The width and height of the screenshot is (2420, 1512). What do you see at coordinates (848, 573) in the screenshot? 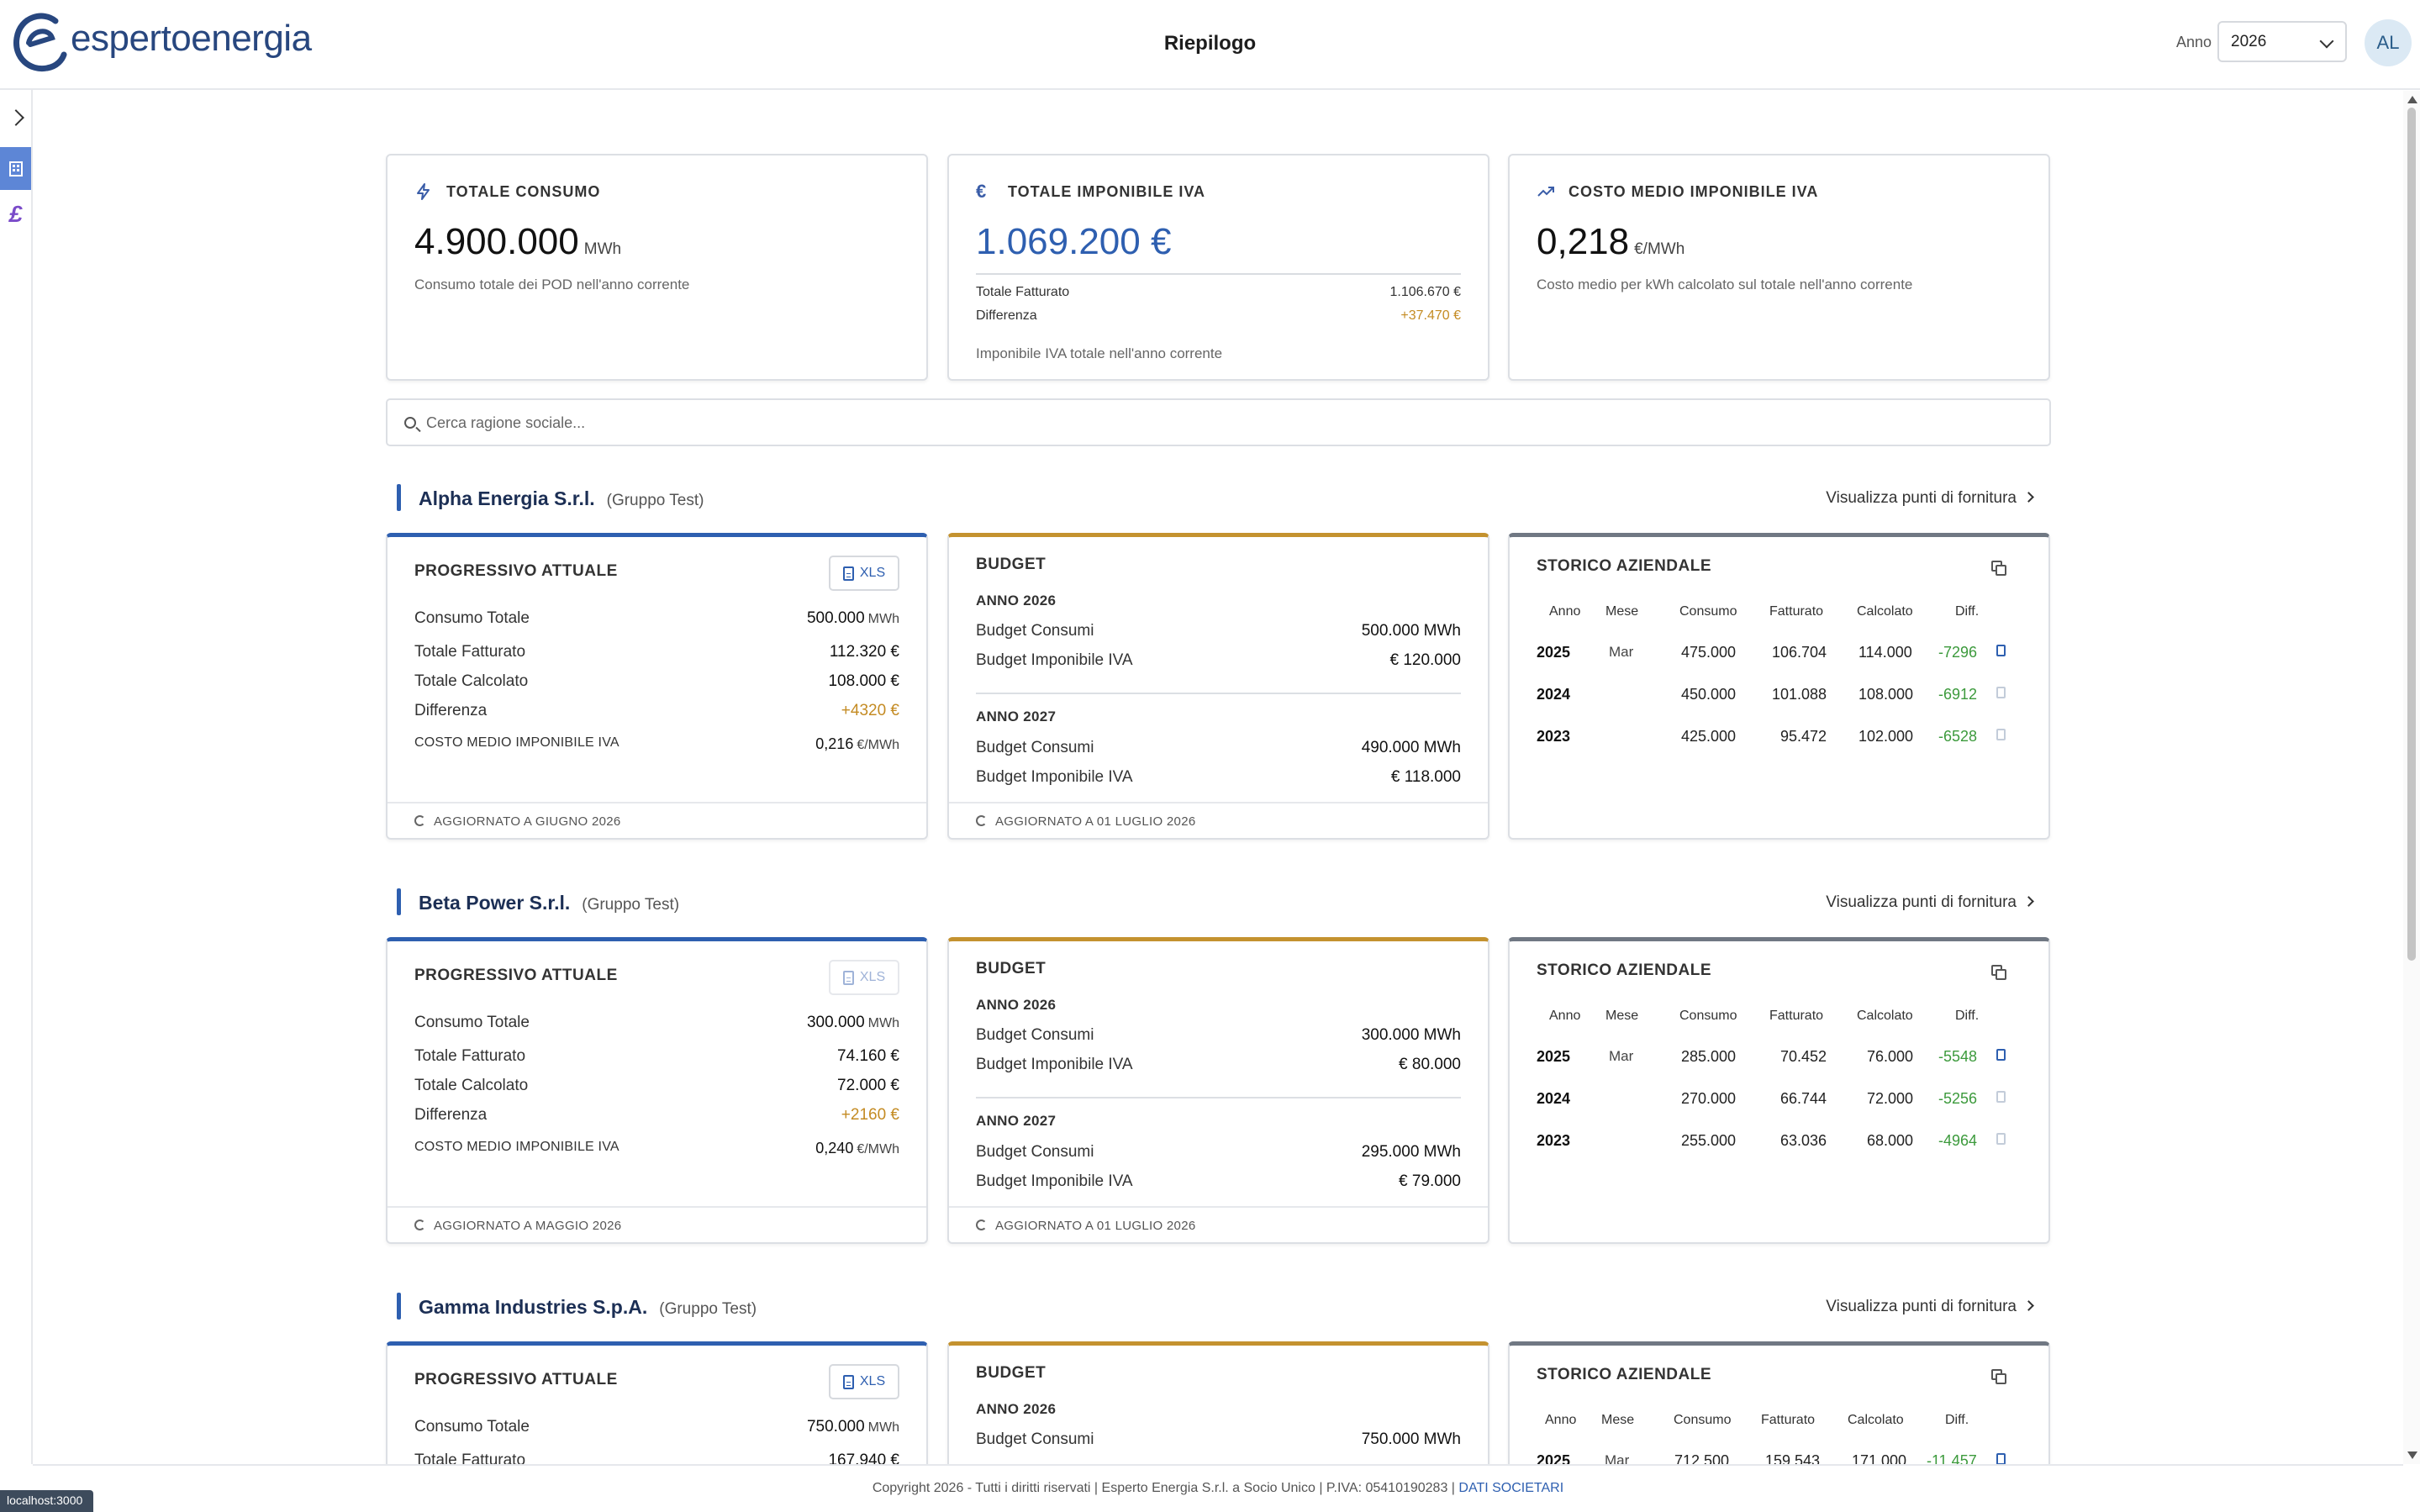
I see `file-icon` at bounding box center [848, 573].